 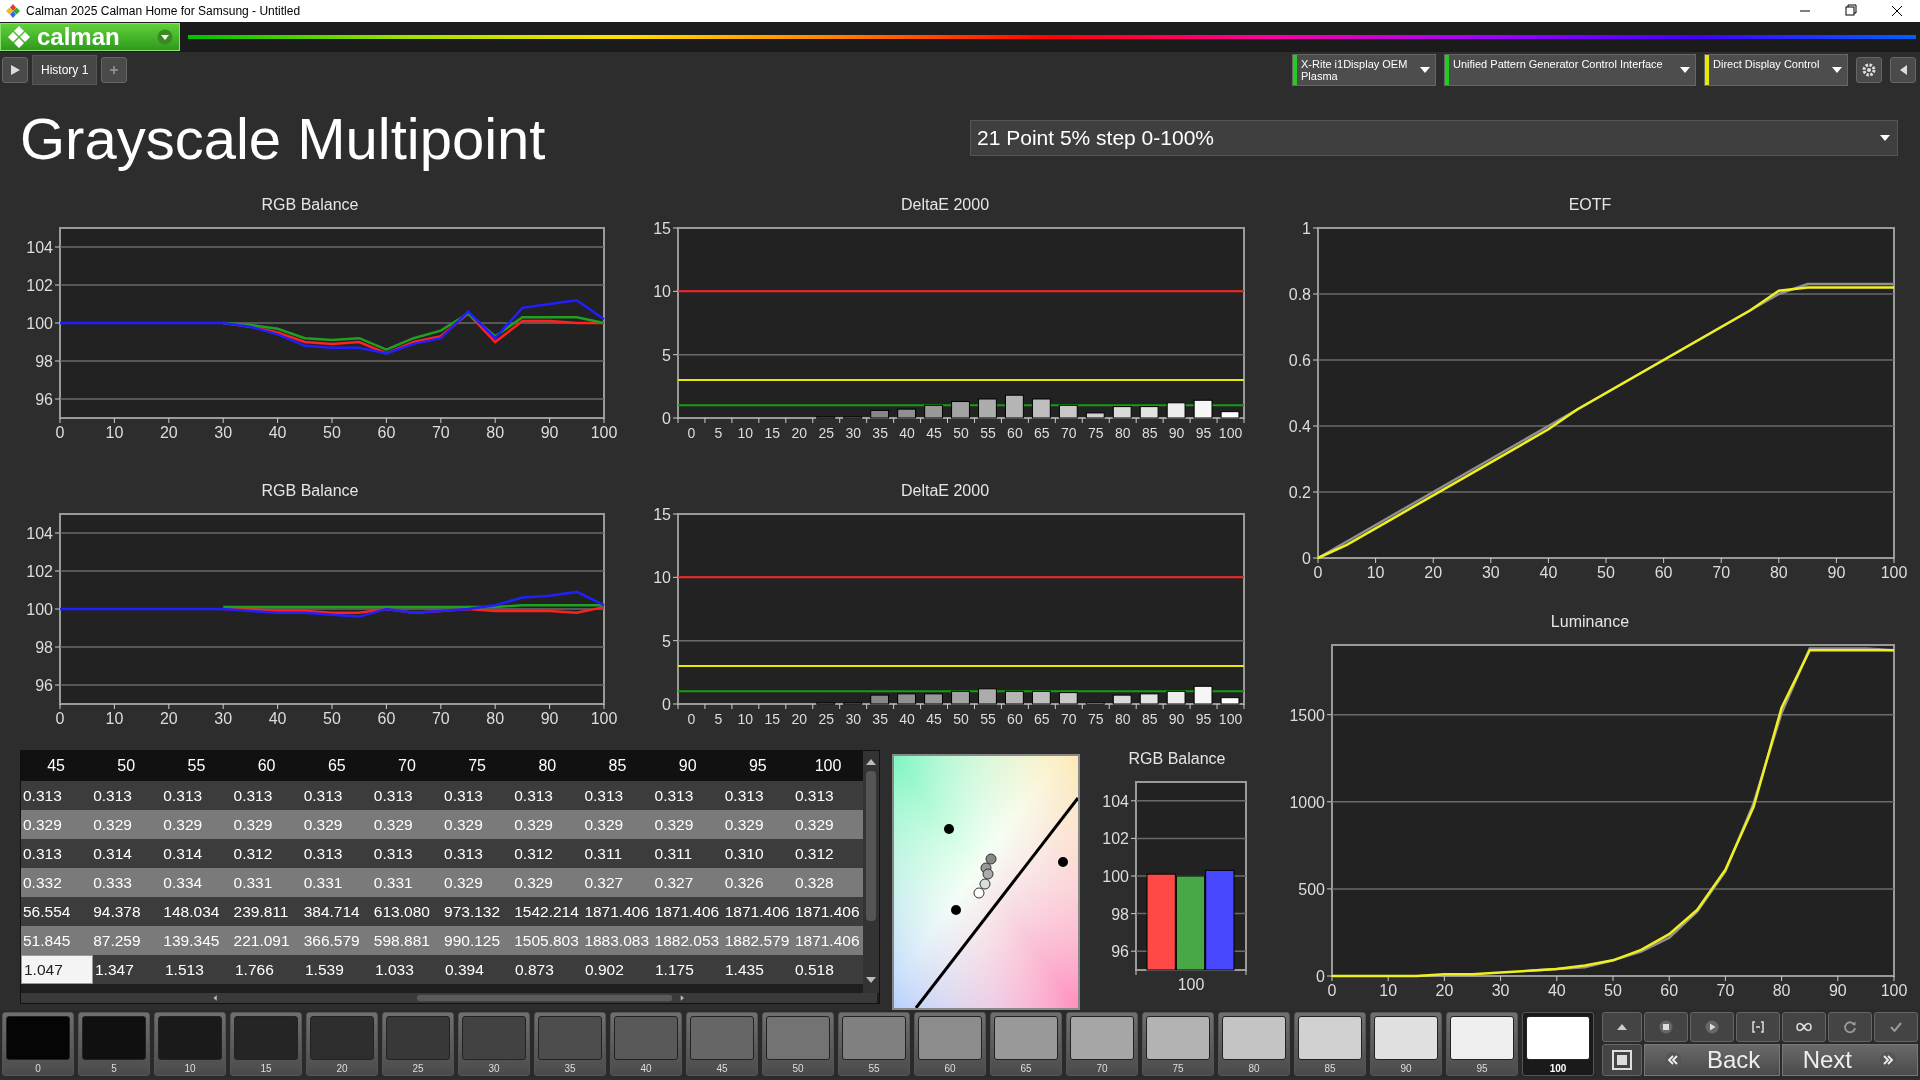 I want to click on table-cell: 0.328, so click(x=828, y=882).